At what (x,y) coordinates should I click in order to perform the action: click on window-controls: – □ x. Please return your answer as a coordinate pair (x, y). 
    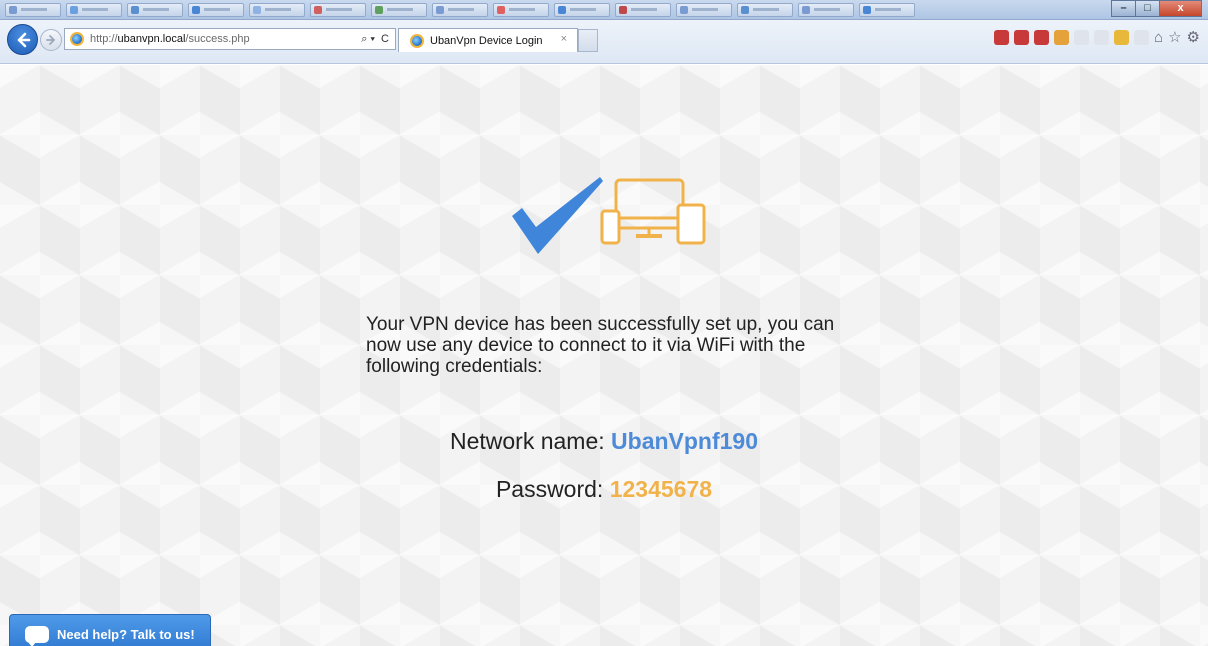
    Looking at the image, I should click on (1156, 8).